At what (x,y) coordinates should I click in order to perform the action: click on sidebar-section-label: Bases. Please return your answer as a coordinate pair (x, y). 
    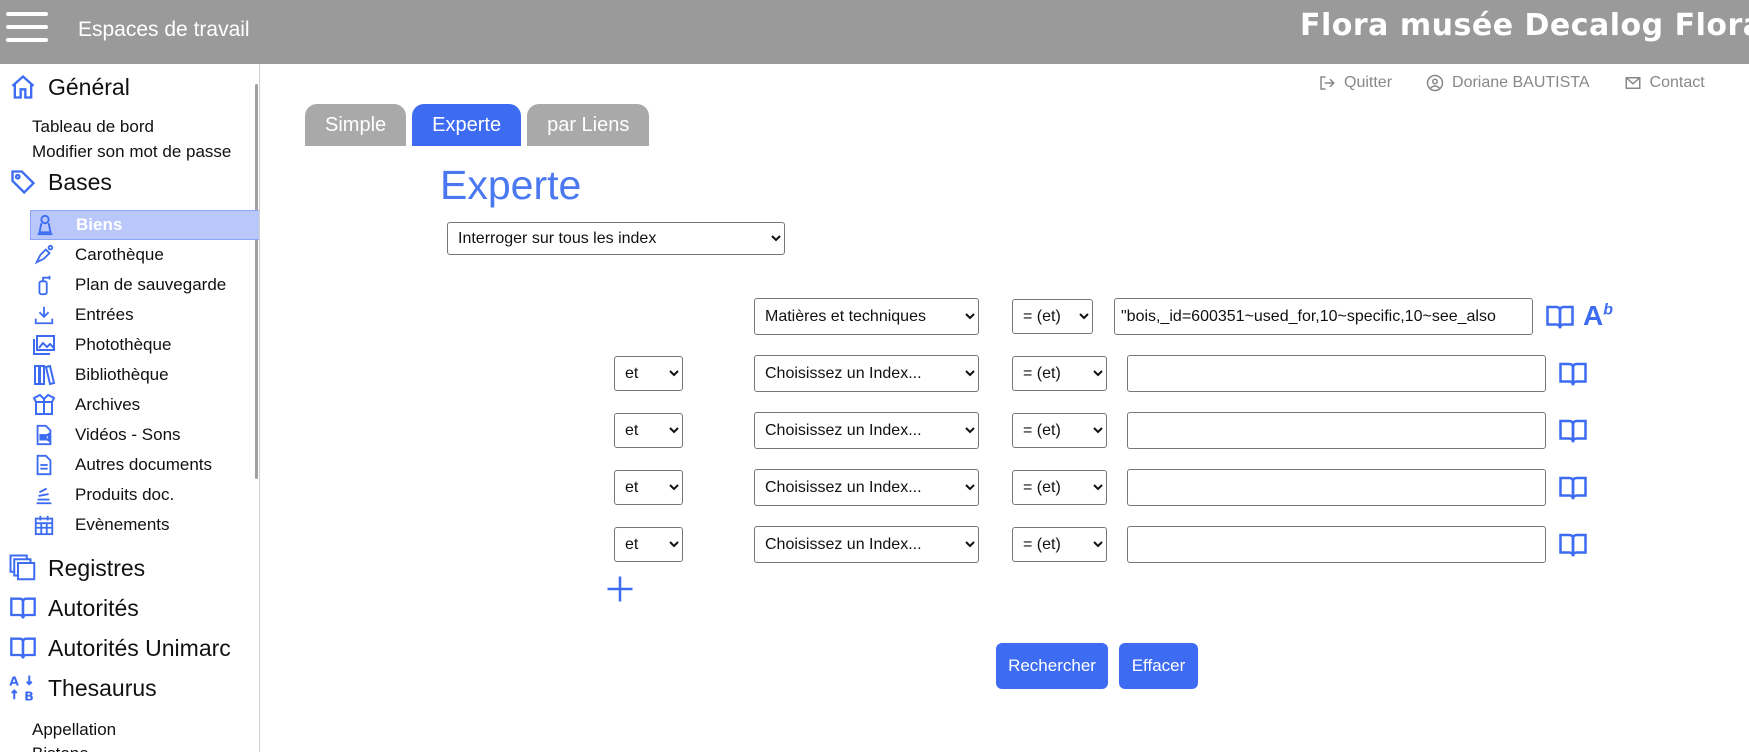
    Looking at the image, I should click on (80, 181).